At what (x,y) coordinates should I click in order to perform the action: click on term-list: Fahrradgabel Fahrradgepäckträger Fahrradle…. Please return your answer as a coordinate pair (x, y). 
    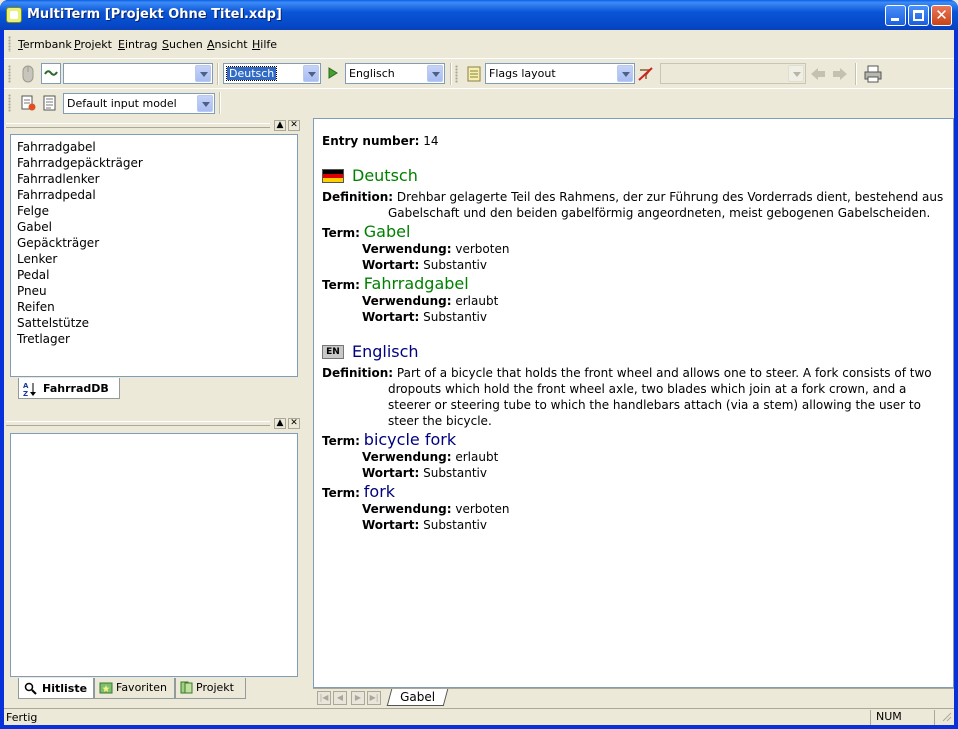
    Looking at the image, I should click on (80, 243).